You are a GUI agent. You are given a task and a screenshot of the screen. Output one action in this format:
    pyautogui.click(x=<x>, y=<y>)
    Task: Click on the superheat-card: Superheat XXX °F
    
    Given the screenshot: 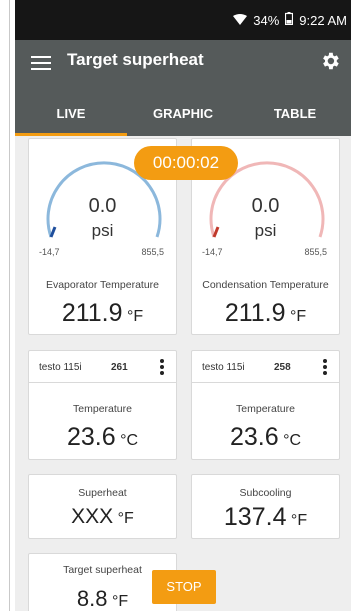 What is the action you would take?
    pyautogui.click(x=102, y=506)
    